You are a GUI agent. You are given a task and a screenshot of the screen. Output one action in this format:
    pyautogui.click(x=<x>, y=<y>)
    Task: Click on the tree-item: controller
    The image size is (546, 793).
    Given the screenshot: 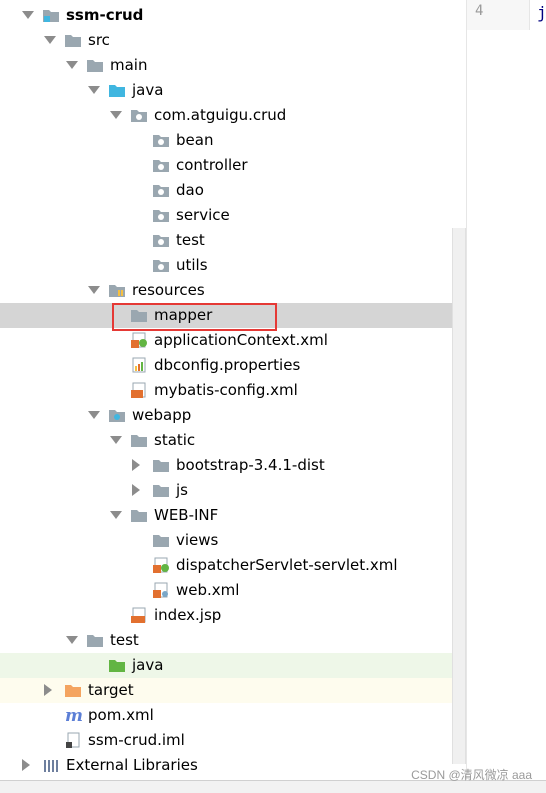 What is the action you would take?
    pyautogui.click(x=233, y=165)
    